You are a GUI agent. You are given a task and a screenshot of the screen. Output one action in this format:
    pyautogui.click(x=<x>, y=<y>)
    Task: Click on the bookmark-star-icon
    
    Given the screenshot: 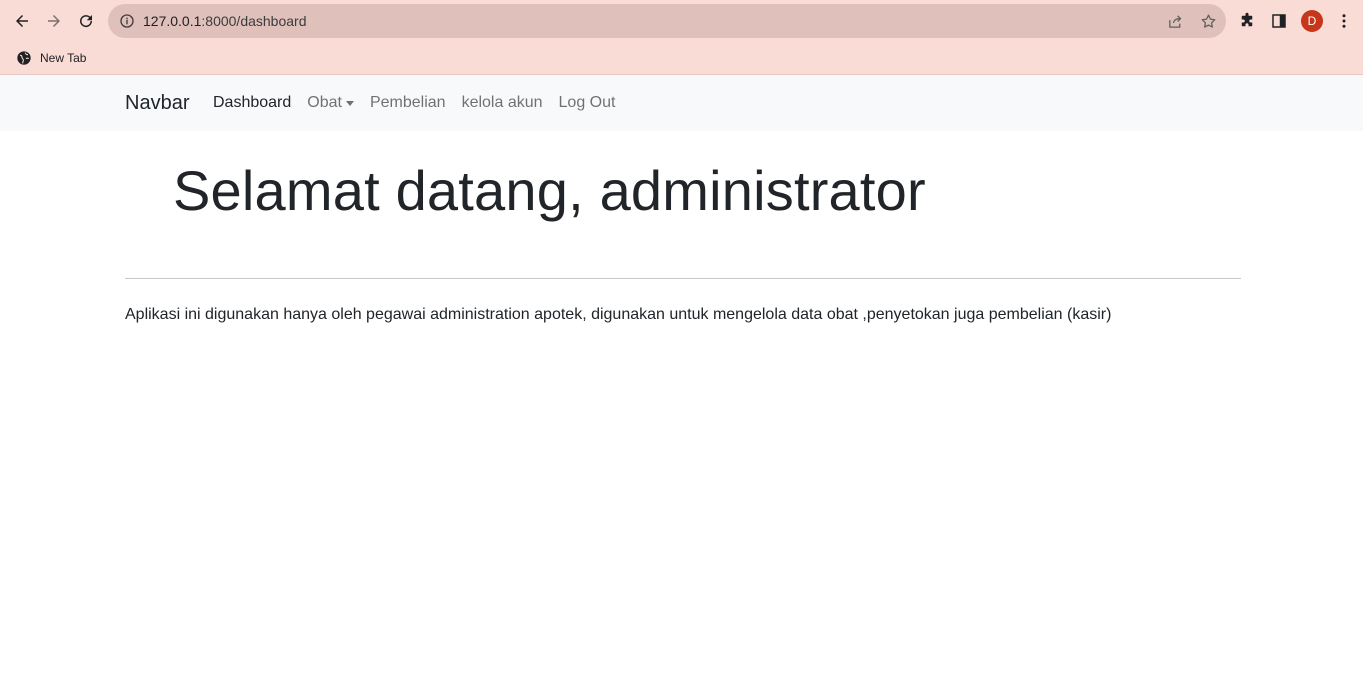 What is the action you would take?
    pyautogui.click(x=1208, y=21)
    